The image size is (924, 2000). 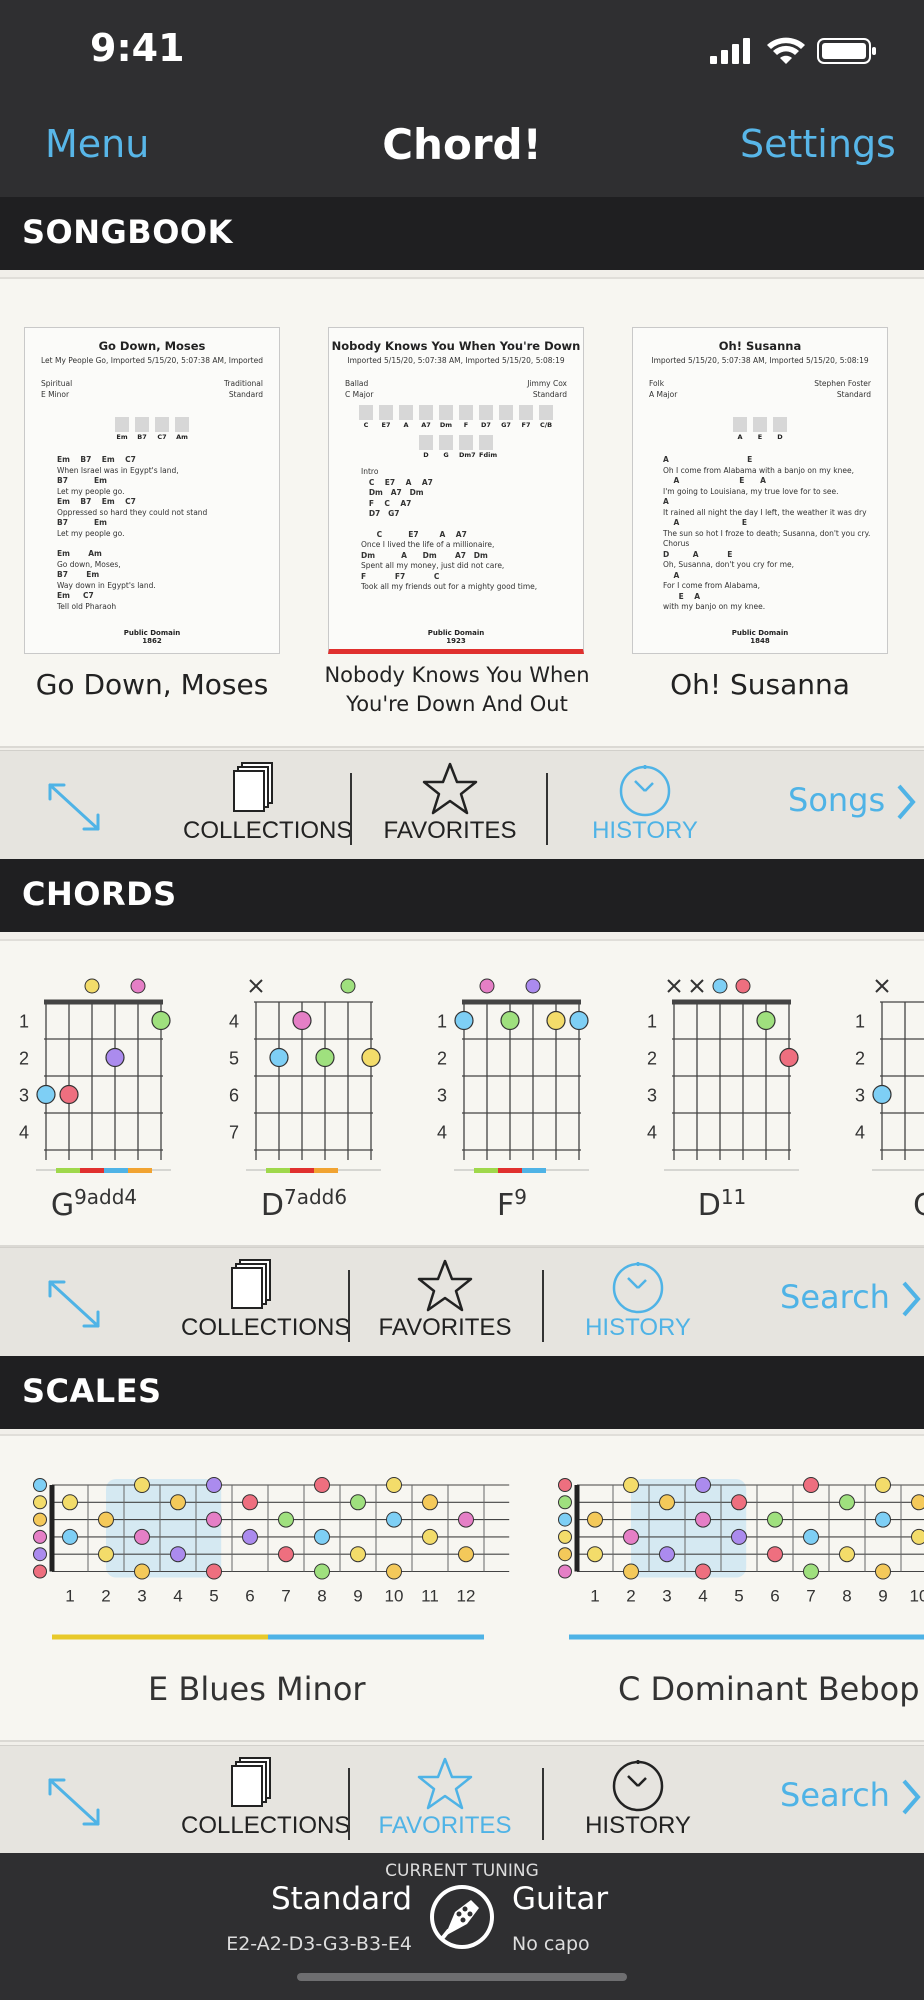 I want to click on chord-name: F9, so click(x=512, y=1204).